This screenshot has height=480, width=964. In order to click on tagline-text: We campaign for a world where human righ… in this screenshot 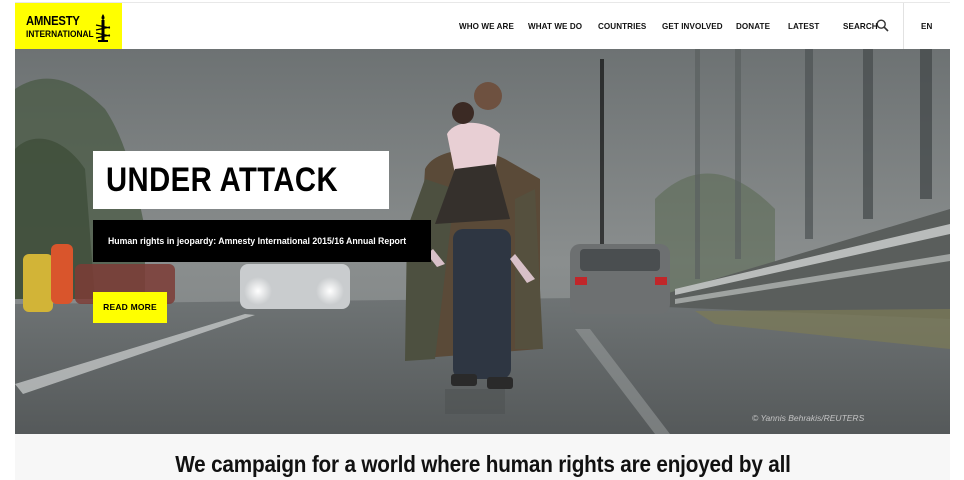, I will do `click(482, 464)`.